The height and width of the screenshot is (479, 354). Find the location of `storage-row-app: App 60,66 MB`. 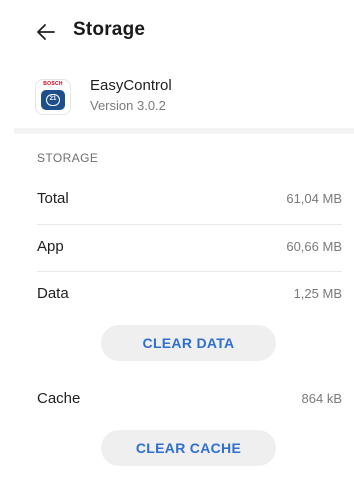

storage-row-app: App 60,66 MB is located at coordinates (189, 248).